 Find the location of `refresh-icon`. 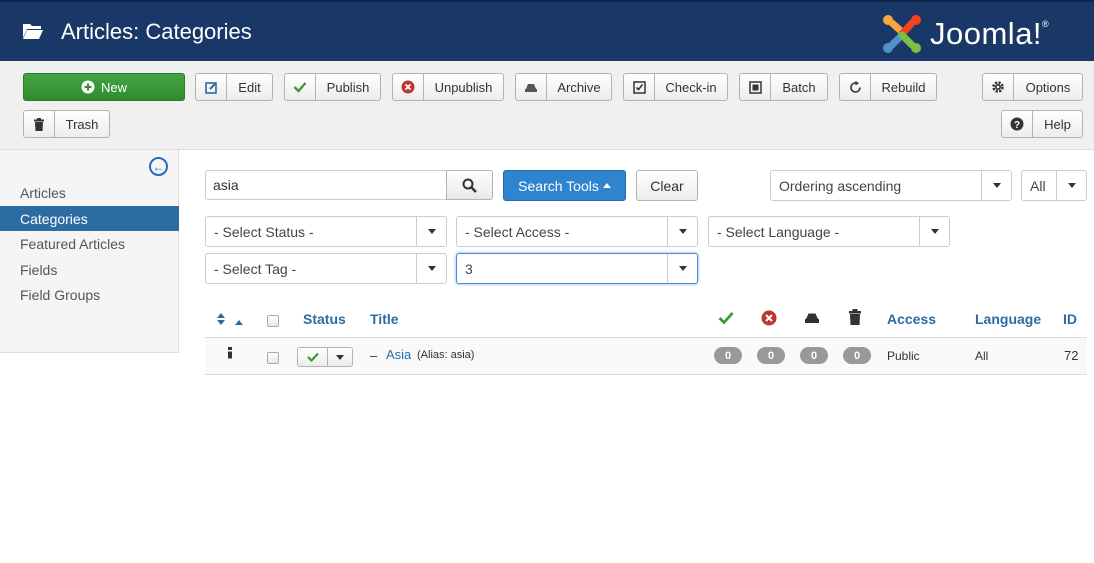

refresh-icon is located at coordinates (855, 87).